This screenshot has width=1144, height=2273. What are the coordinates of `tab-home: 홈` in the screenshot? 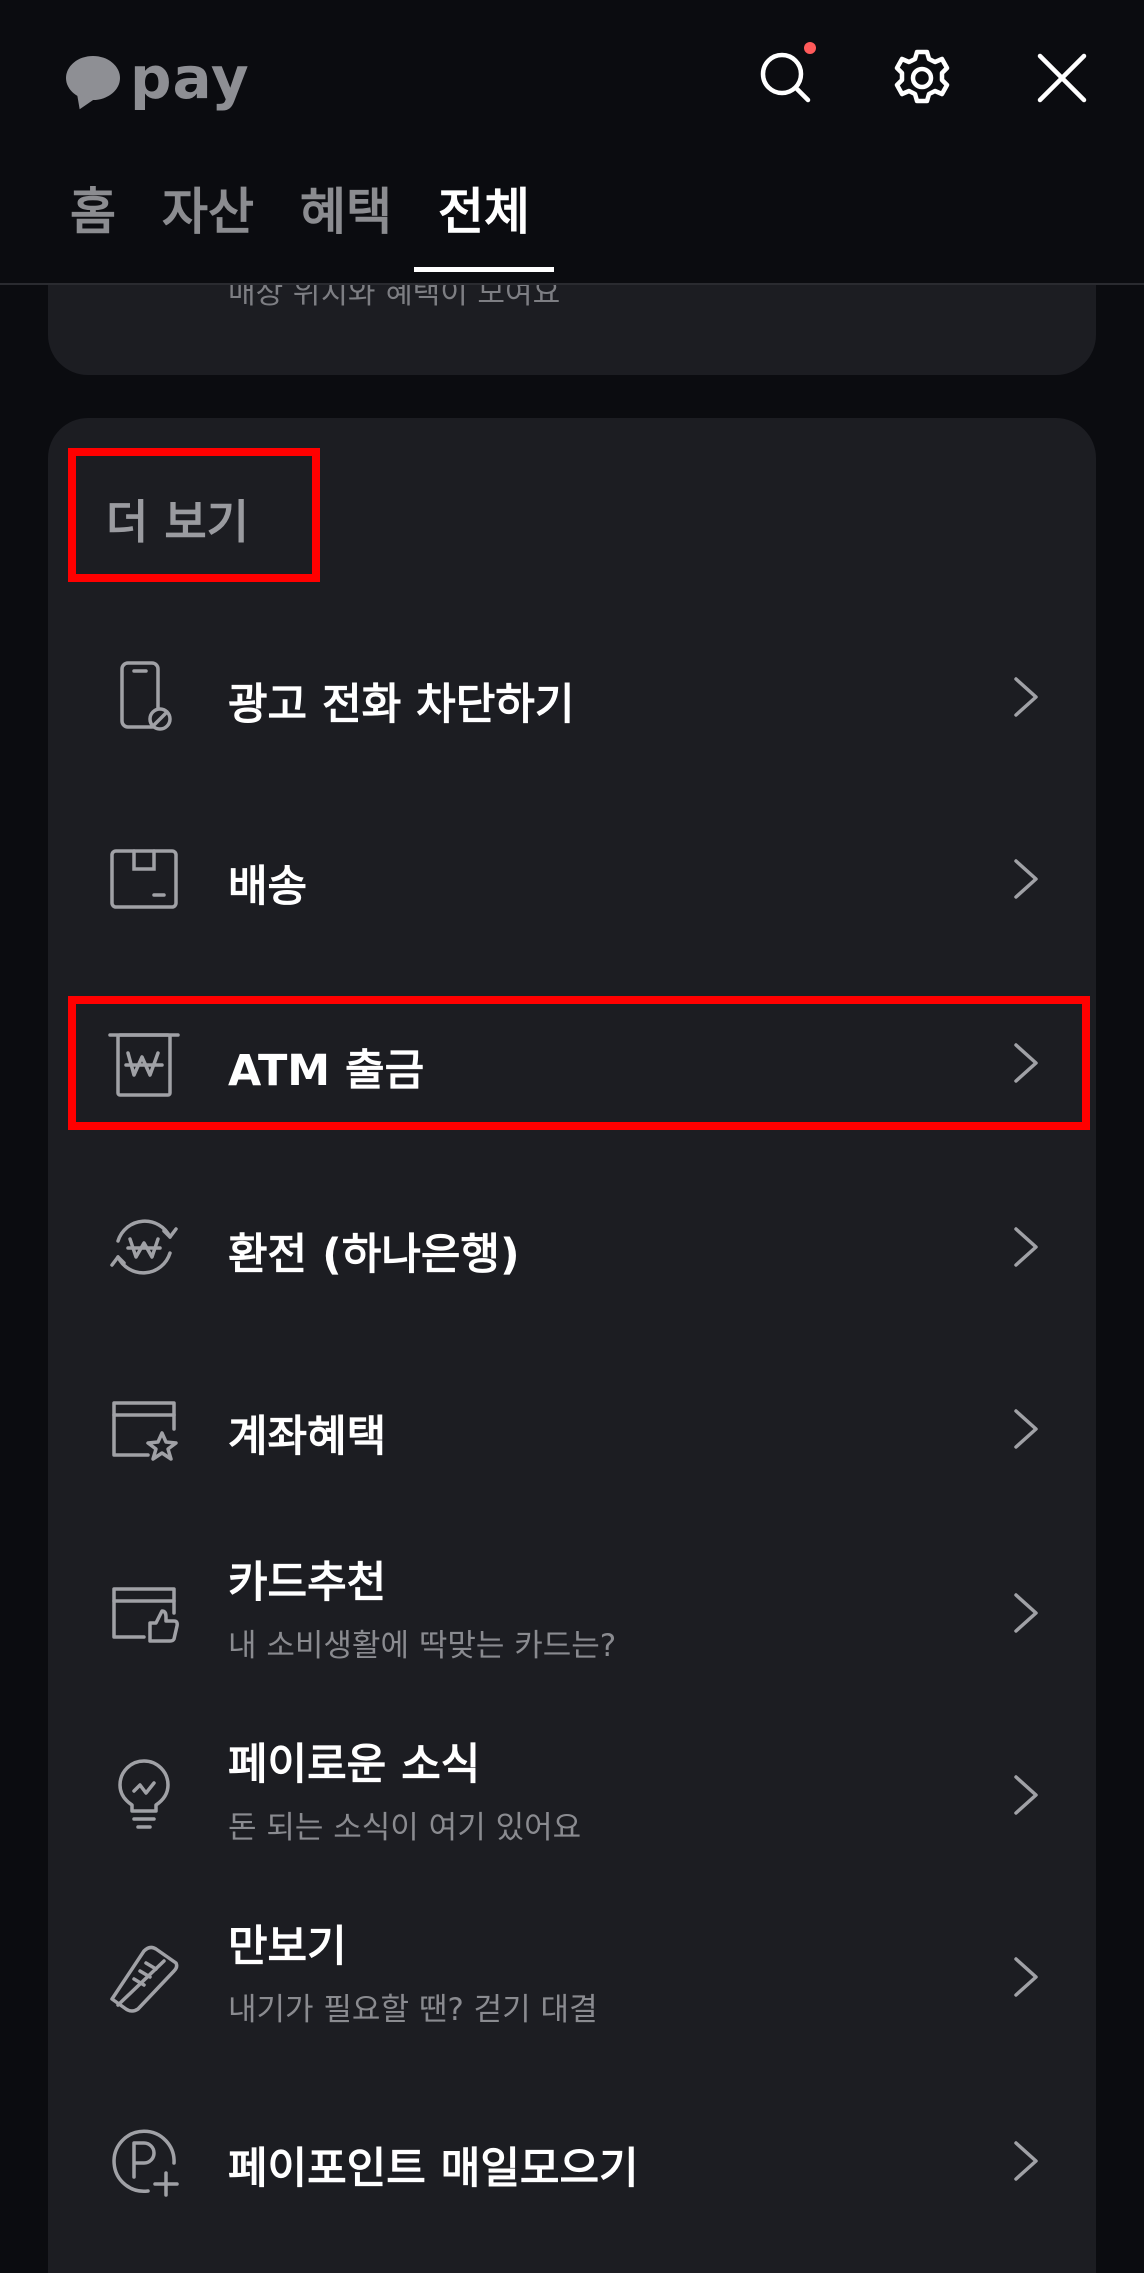 It's located at (93, 228).